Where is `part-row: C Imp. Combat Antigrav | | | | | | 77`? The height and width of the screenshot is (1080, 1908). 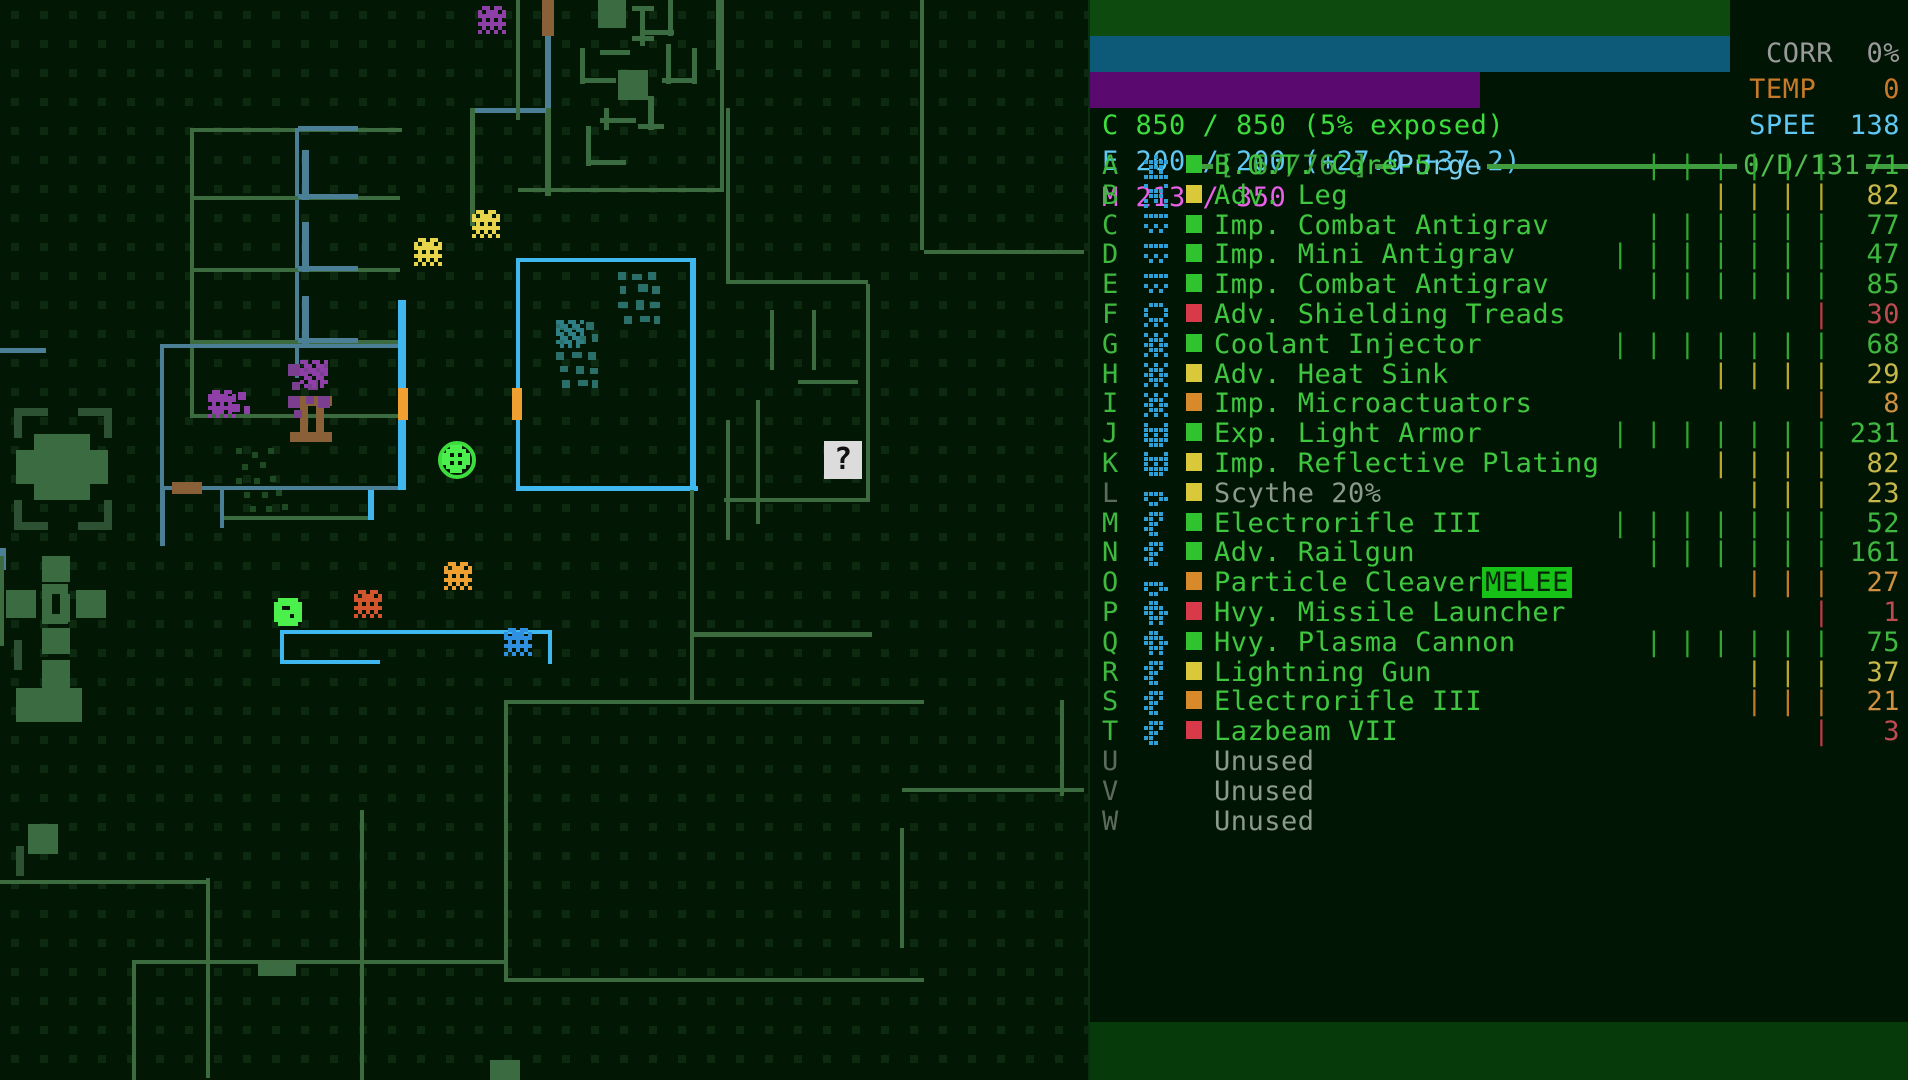 part-row: C Imp. Combat Antigrav | | | | | | 77 is located at coordinates (1499, 224).